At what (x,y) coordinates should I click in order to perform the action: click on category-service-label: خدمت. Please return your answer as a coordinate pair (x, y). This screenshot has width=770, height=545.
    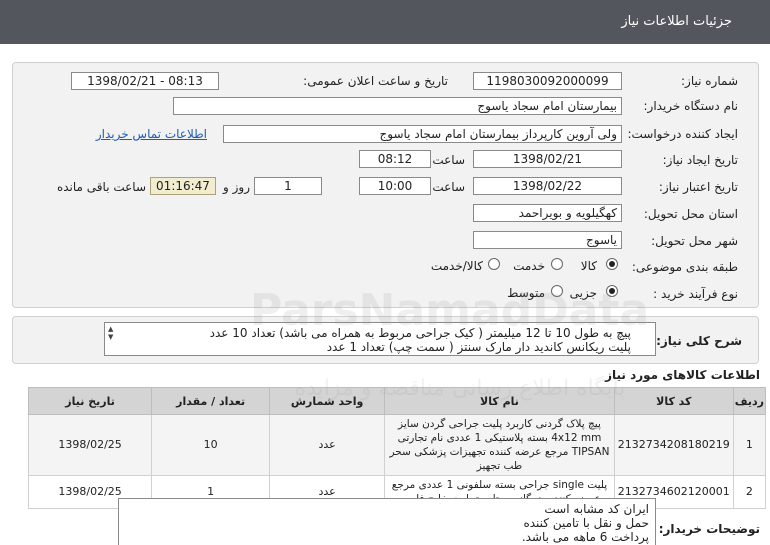
    Looking at the image, I should click on (529, 266).